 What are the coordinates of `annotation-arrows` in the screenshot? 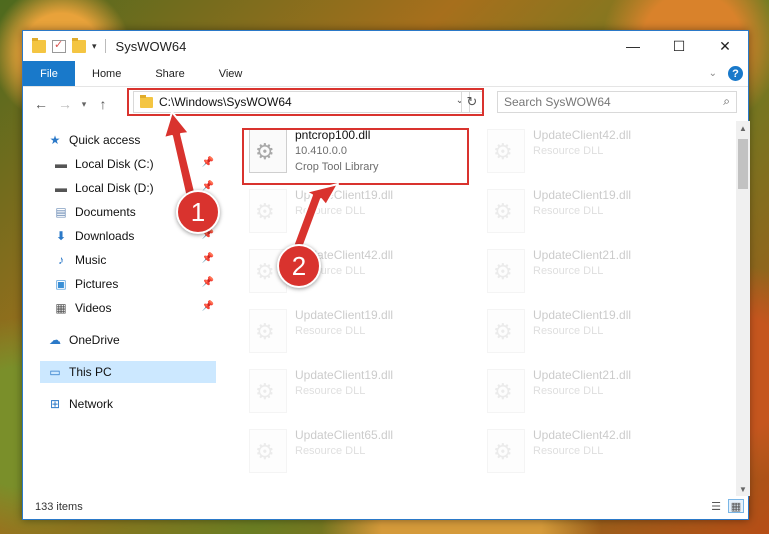 It's located at (251, 182).